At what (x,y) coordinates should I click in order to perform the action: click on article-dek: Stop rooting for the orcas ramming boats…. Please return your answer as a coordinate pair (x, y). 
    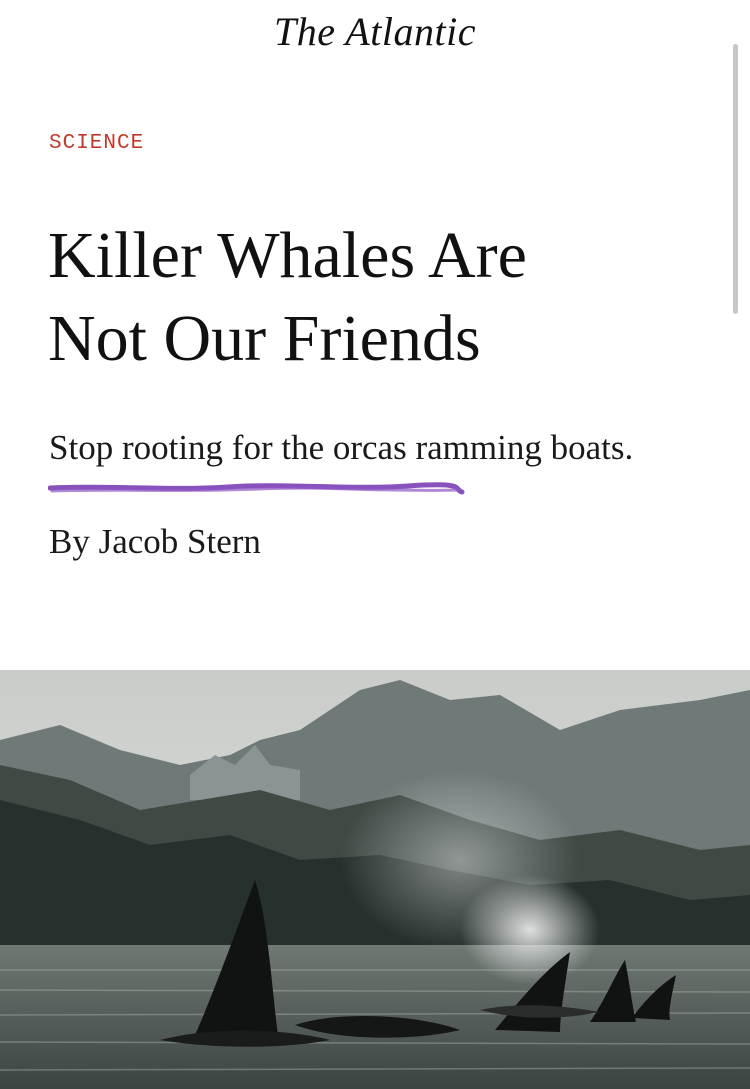
    Looking at the image, I should click on (341, 447).